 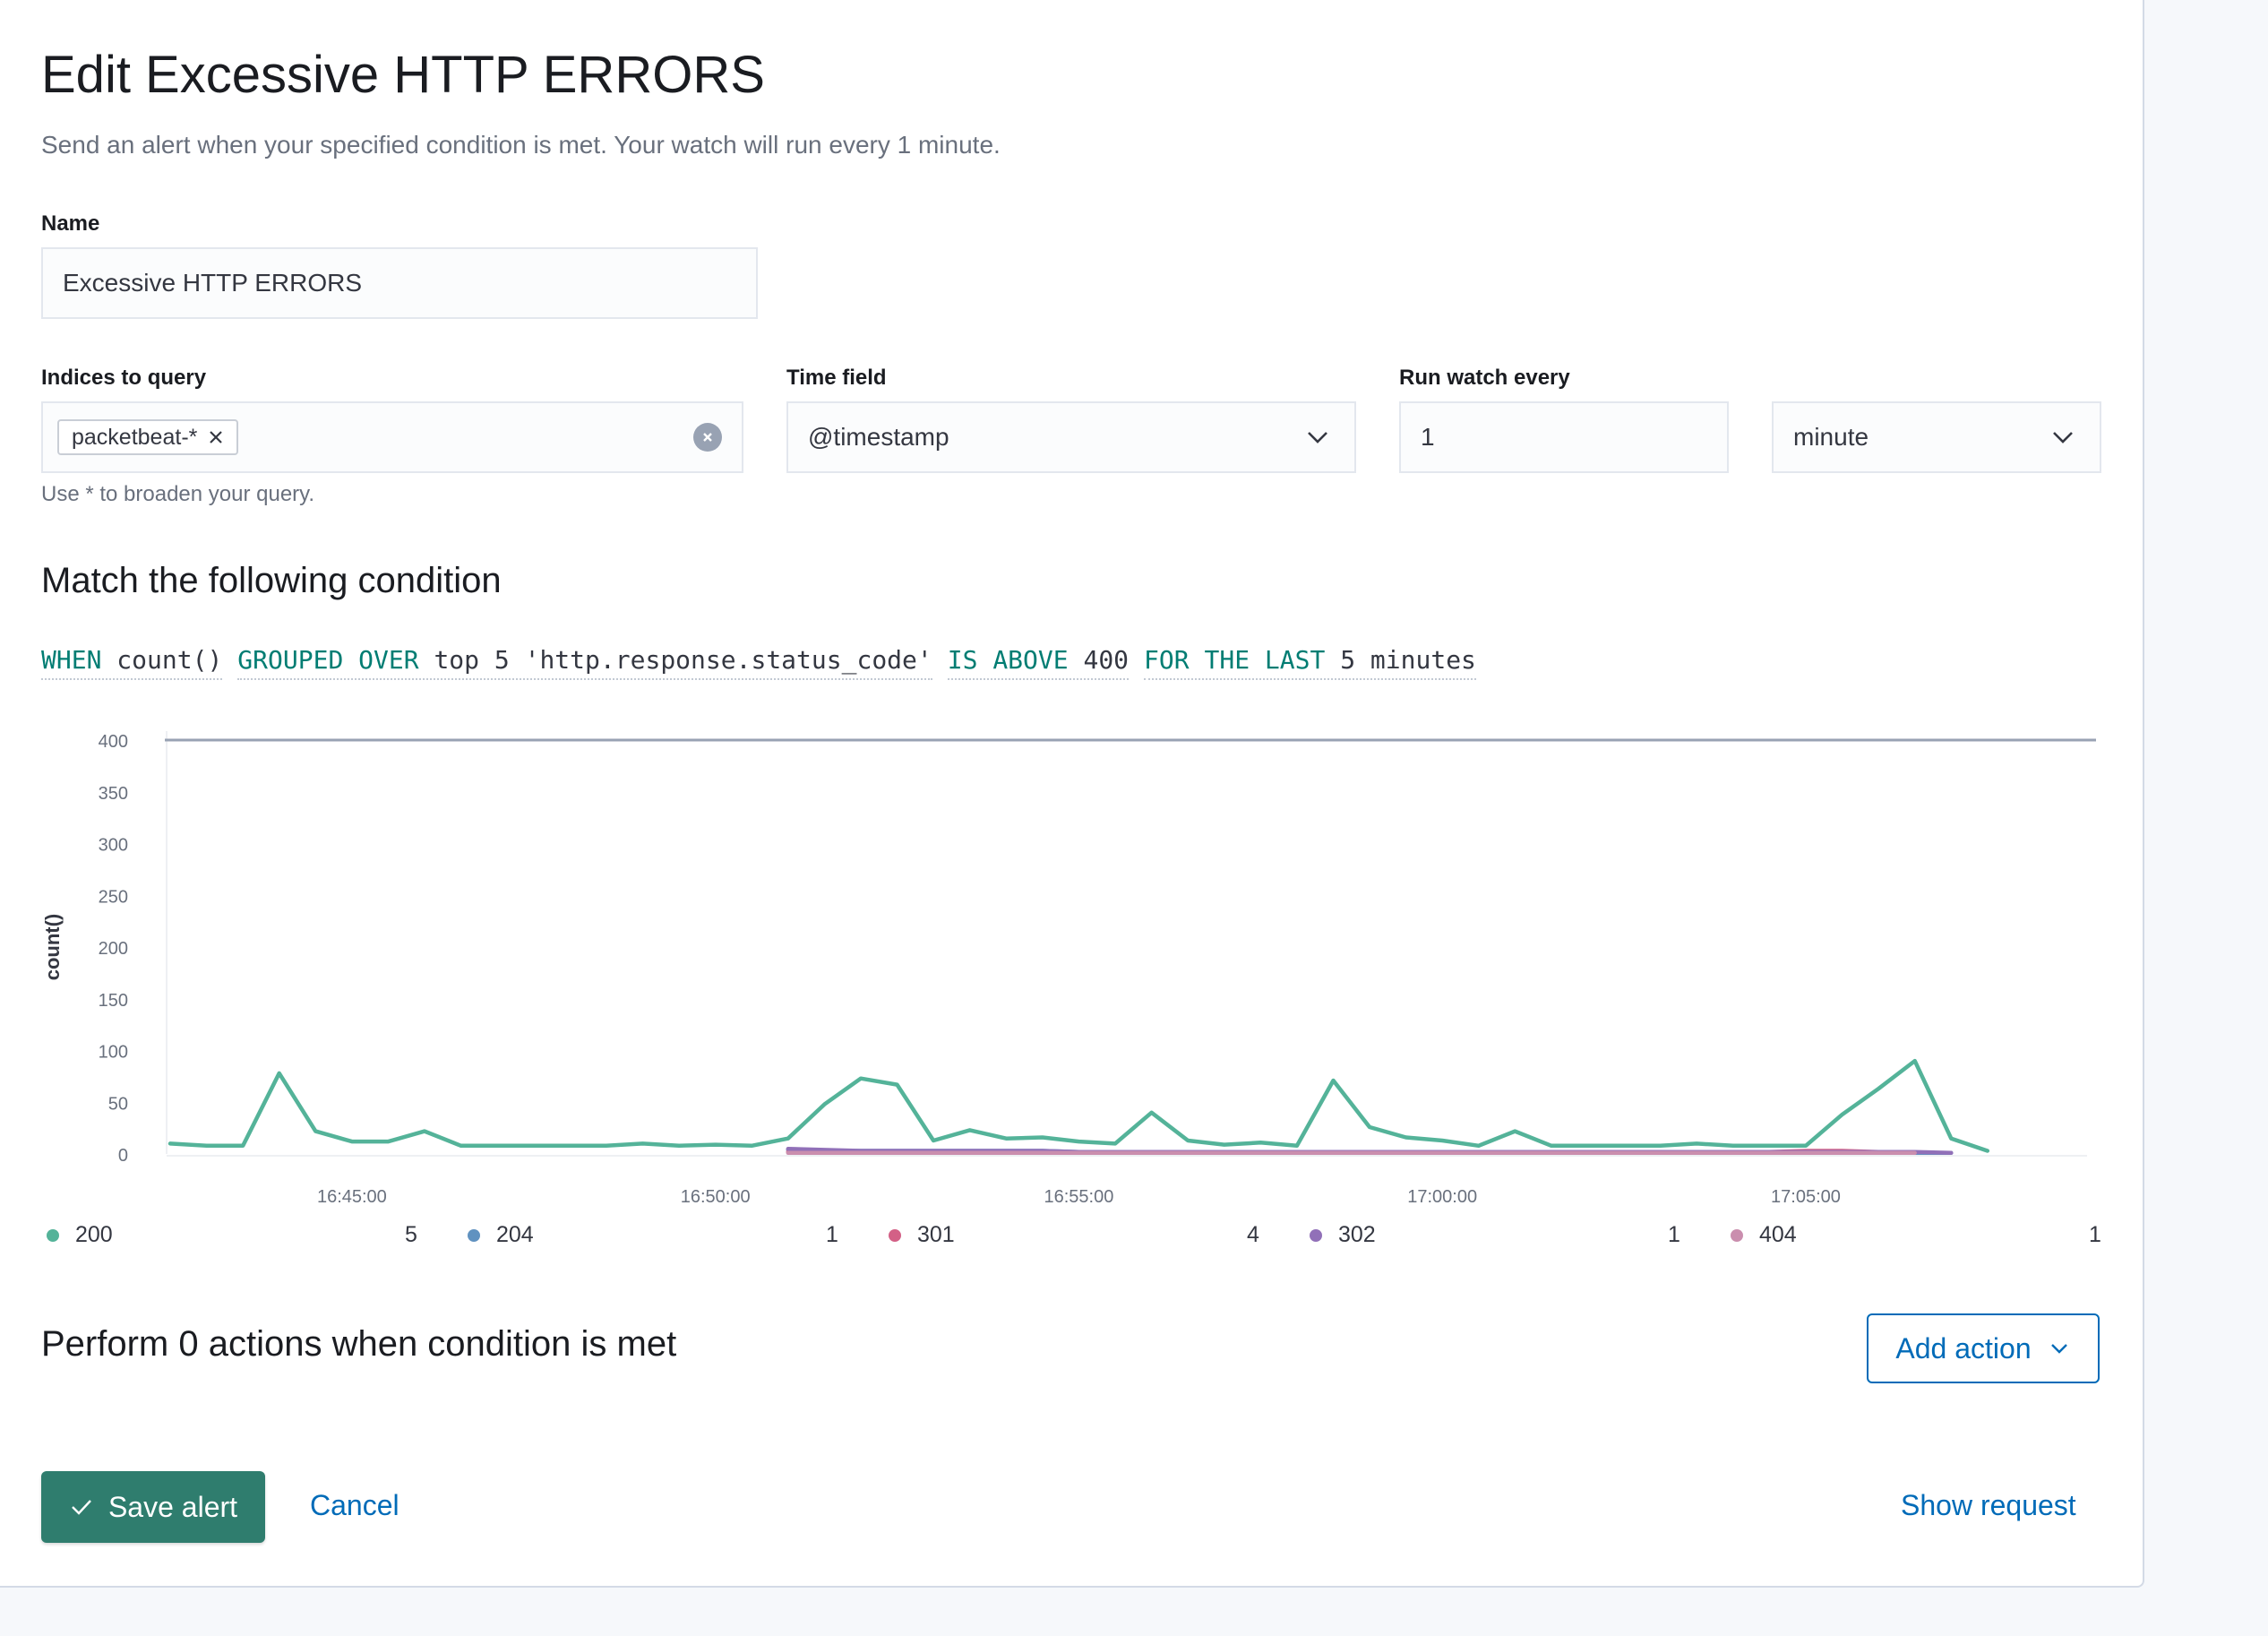 I want to click on index-pill-label: packetbeat-*, so click(x=135, y=437).